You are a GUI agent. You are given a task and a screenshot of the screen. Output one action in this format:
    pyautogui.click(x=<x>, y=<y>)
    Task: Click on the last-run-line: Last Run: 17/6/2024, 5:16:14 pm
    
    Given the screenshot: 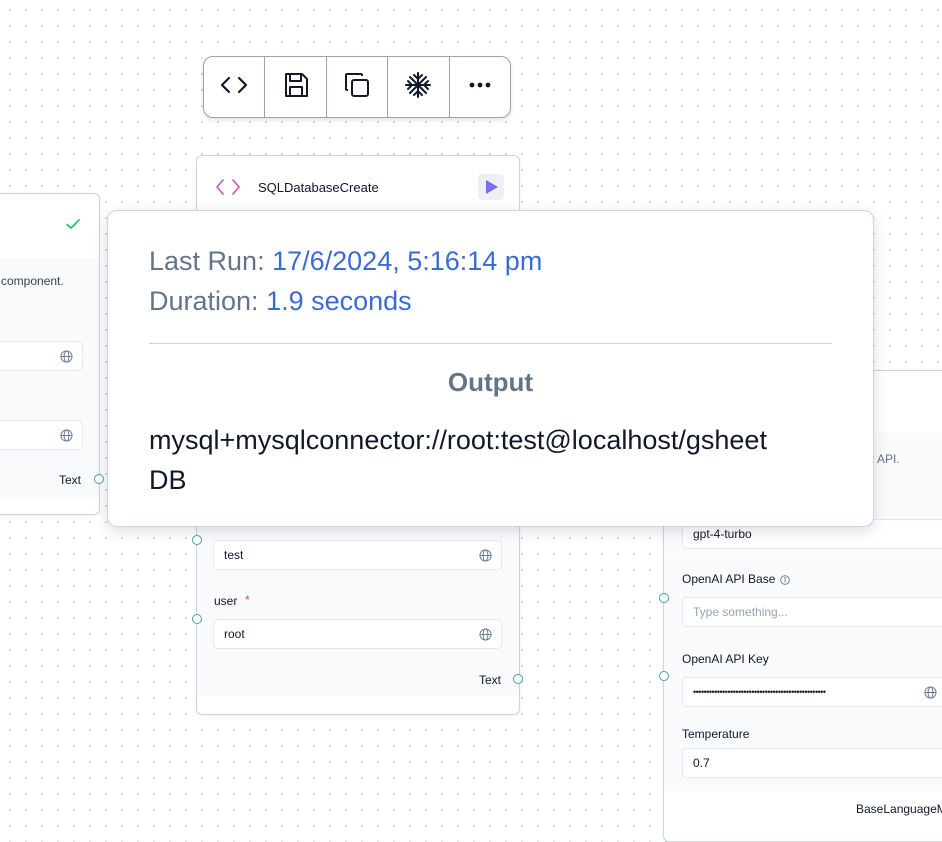 What is the action you would take?
    pyautogui.click(x=345, y=261)
    